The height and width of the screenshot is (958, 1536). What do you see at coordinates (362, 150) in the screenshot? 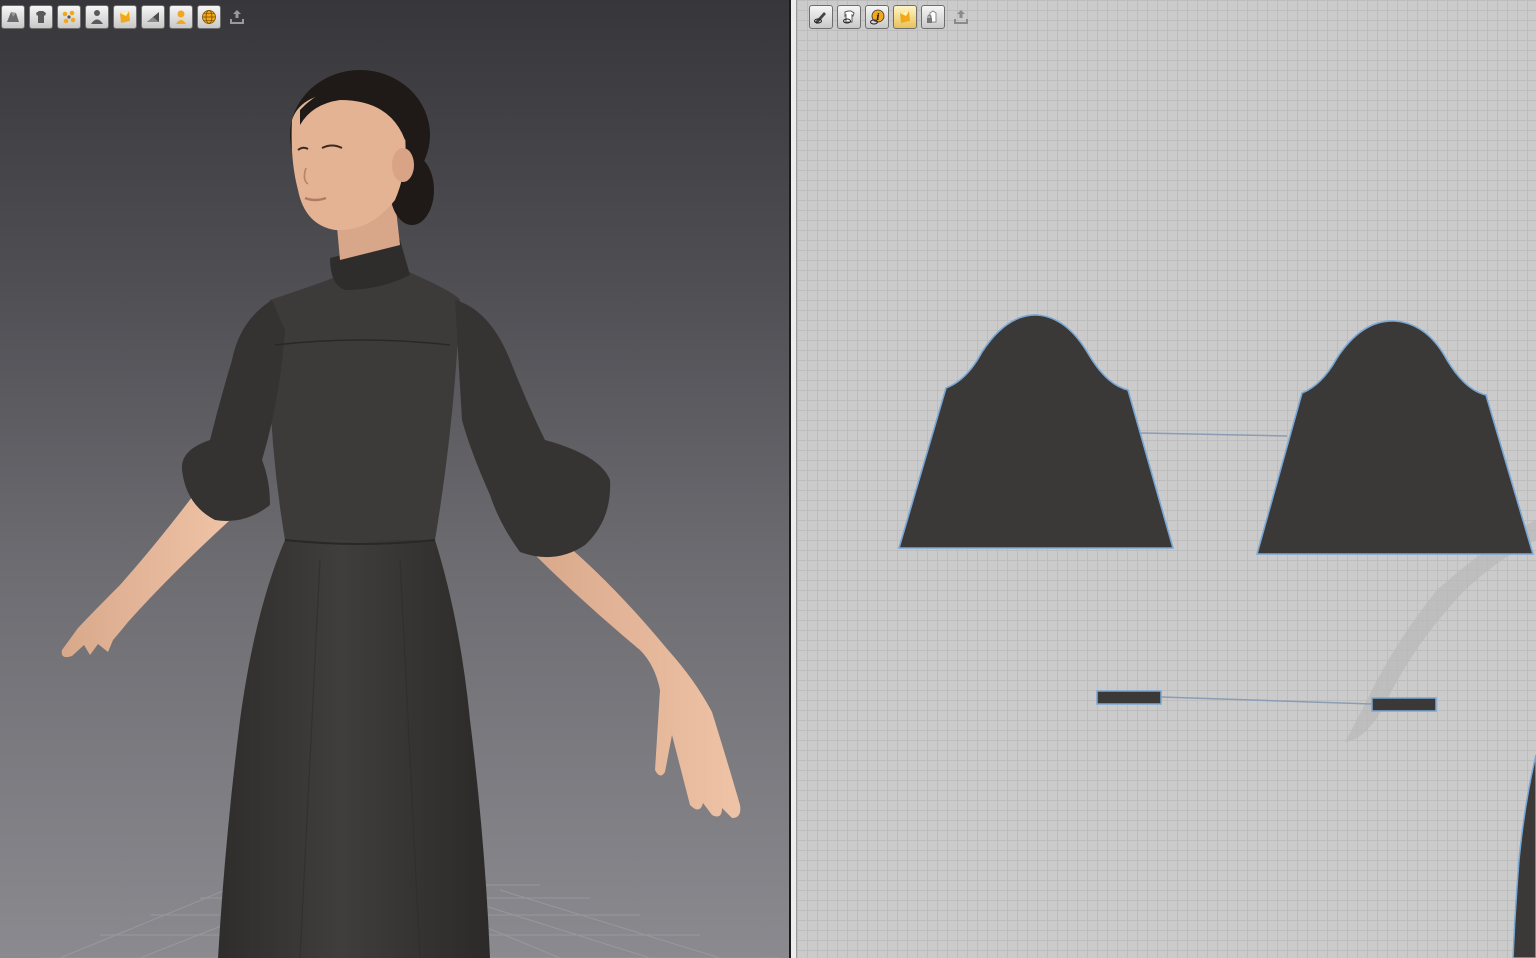
I see `avatar-head` at bounding box center [362, 150].